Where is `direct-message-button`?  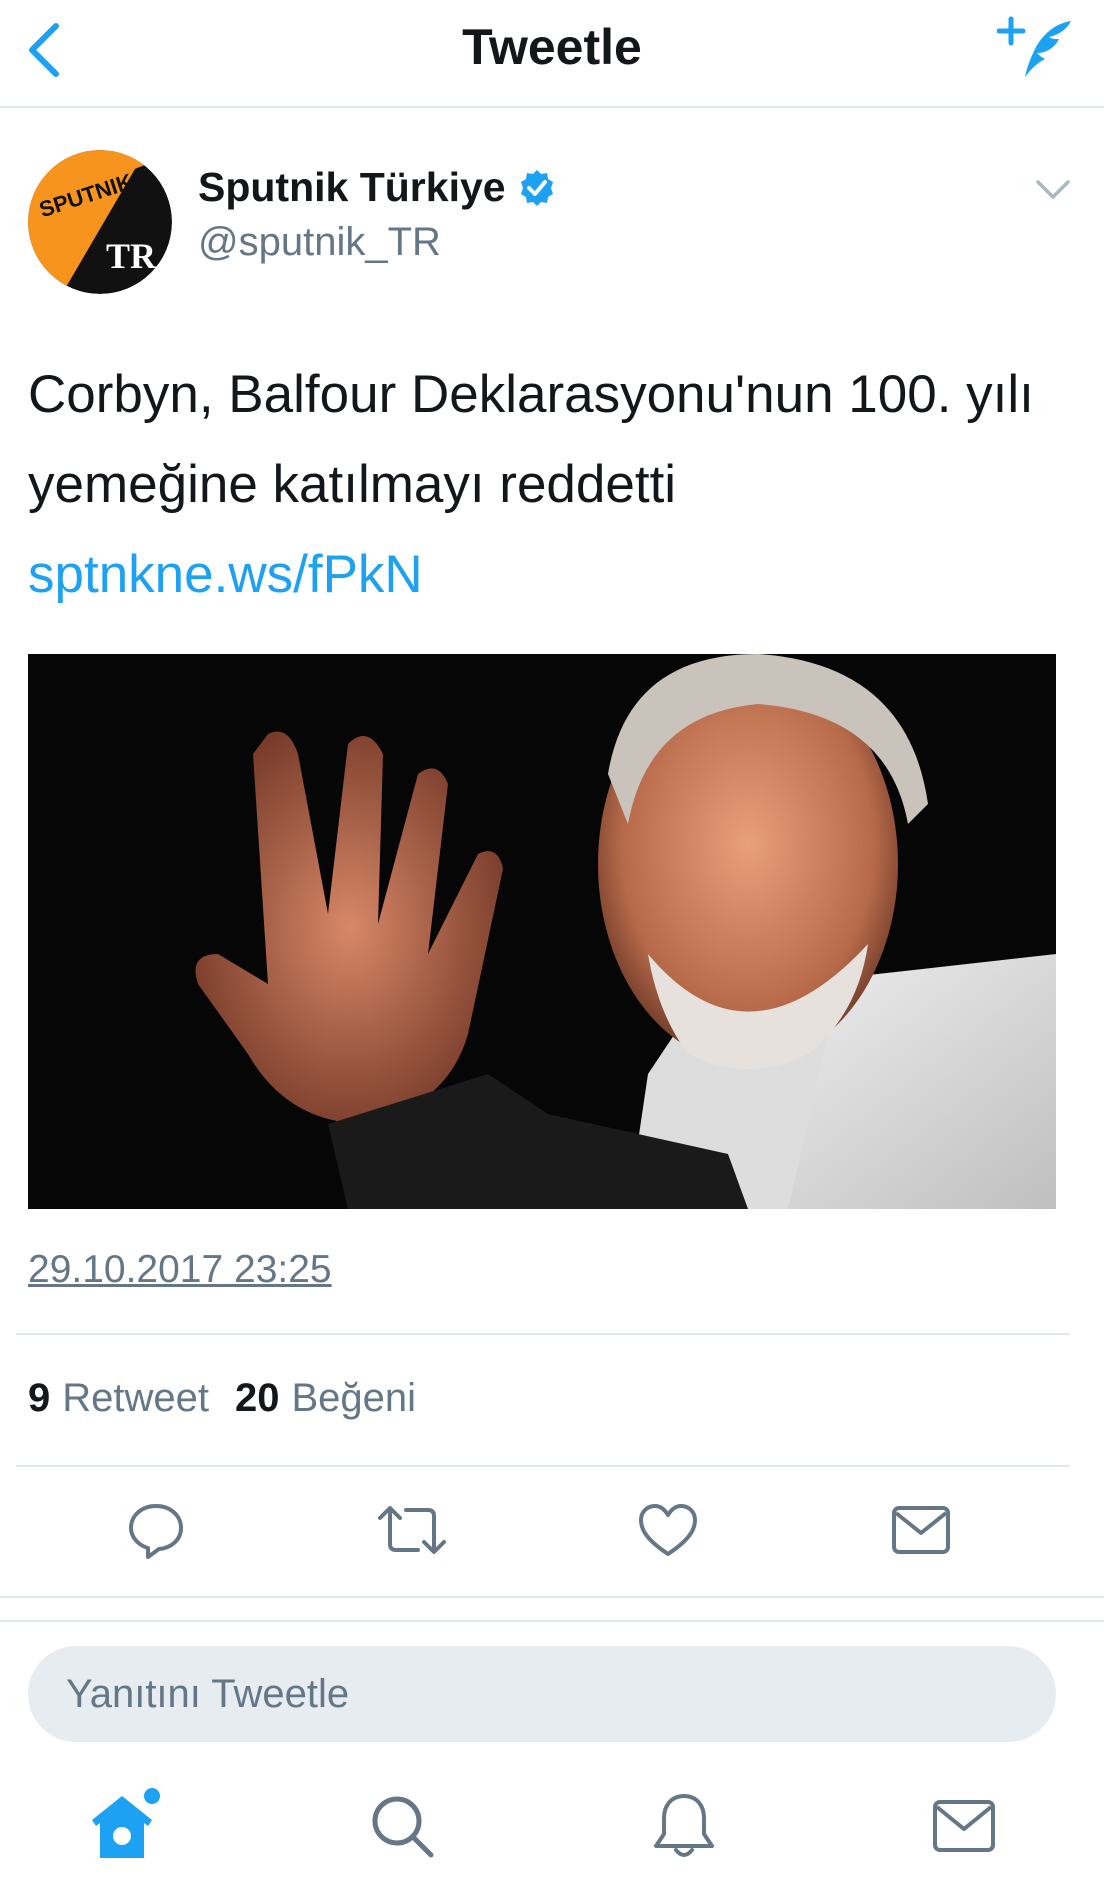
direct-message-button is located at coordinates (921, 1530).